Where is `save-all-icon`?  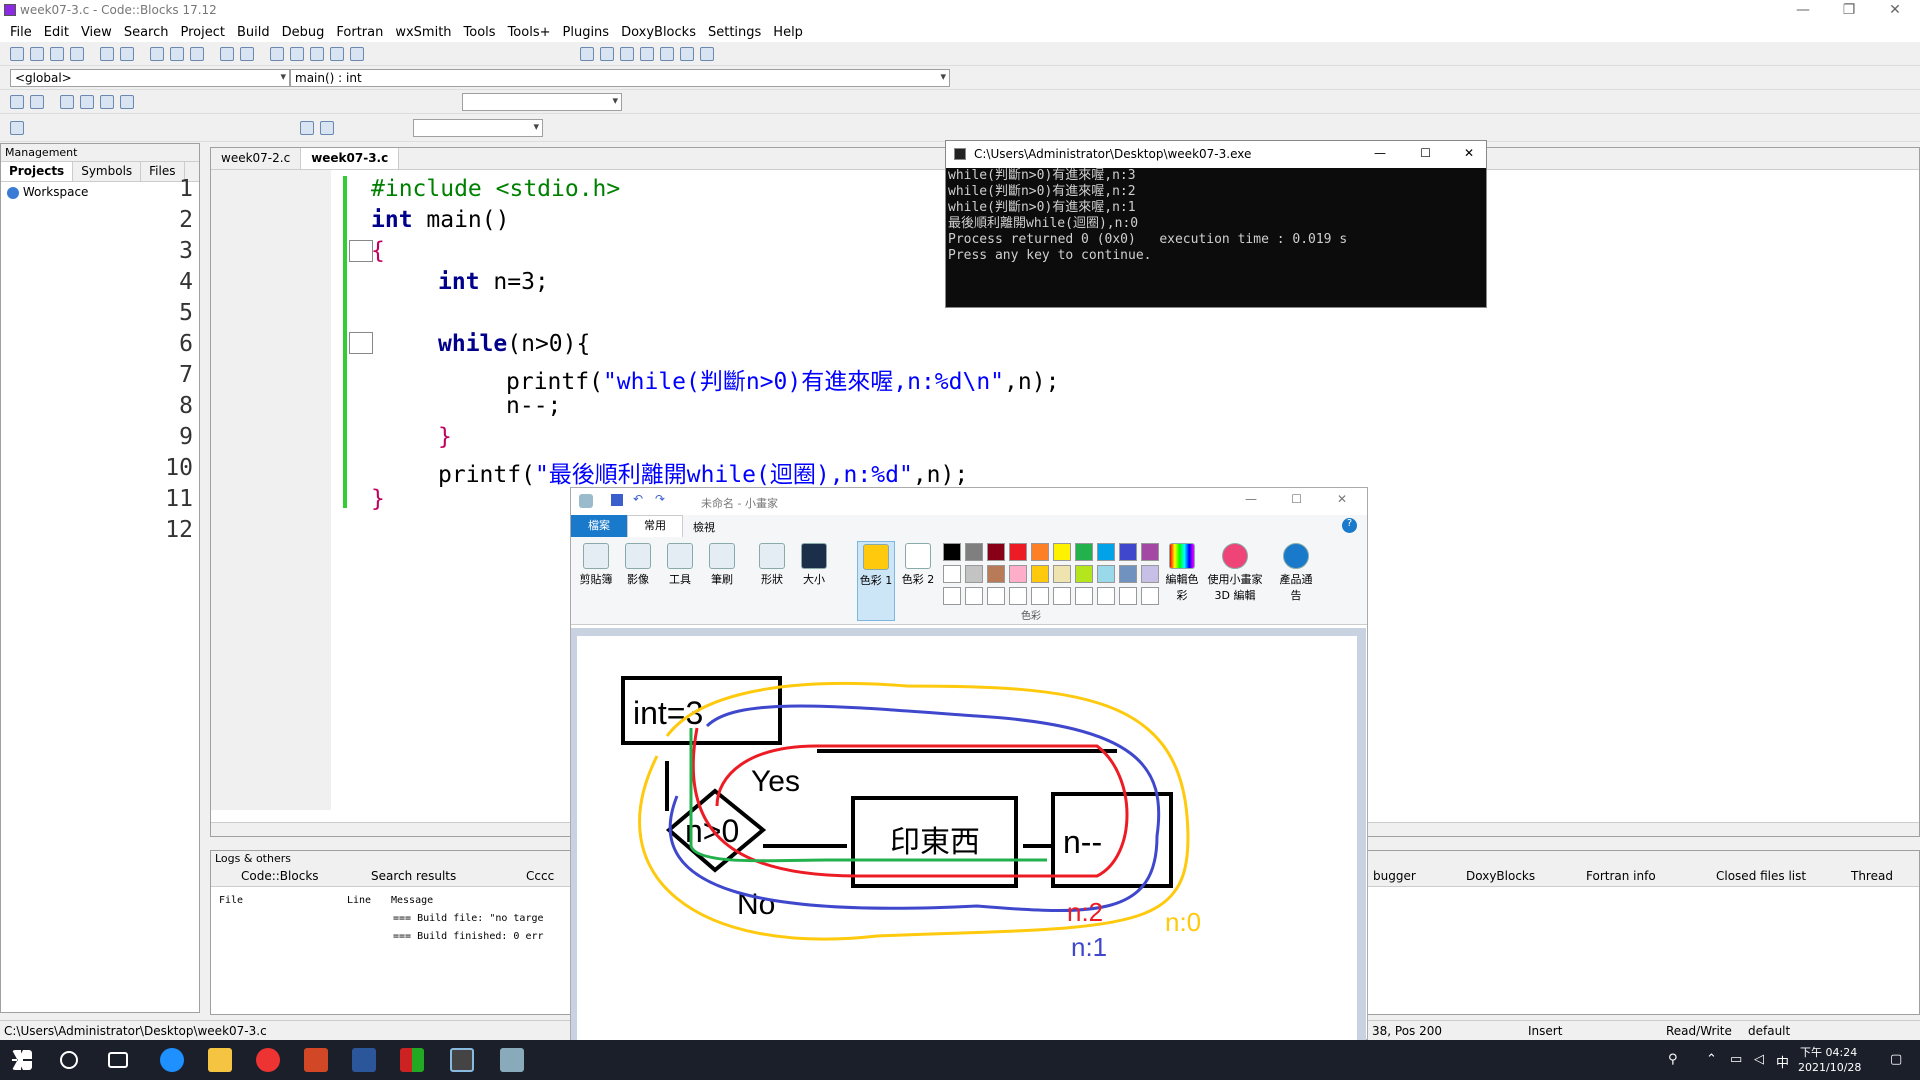
save-all-icon is located at coordinates (77, 54).